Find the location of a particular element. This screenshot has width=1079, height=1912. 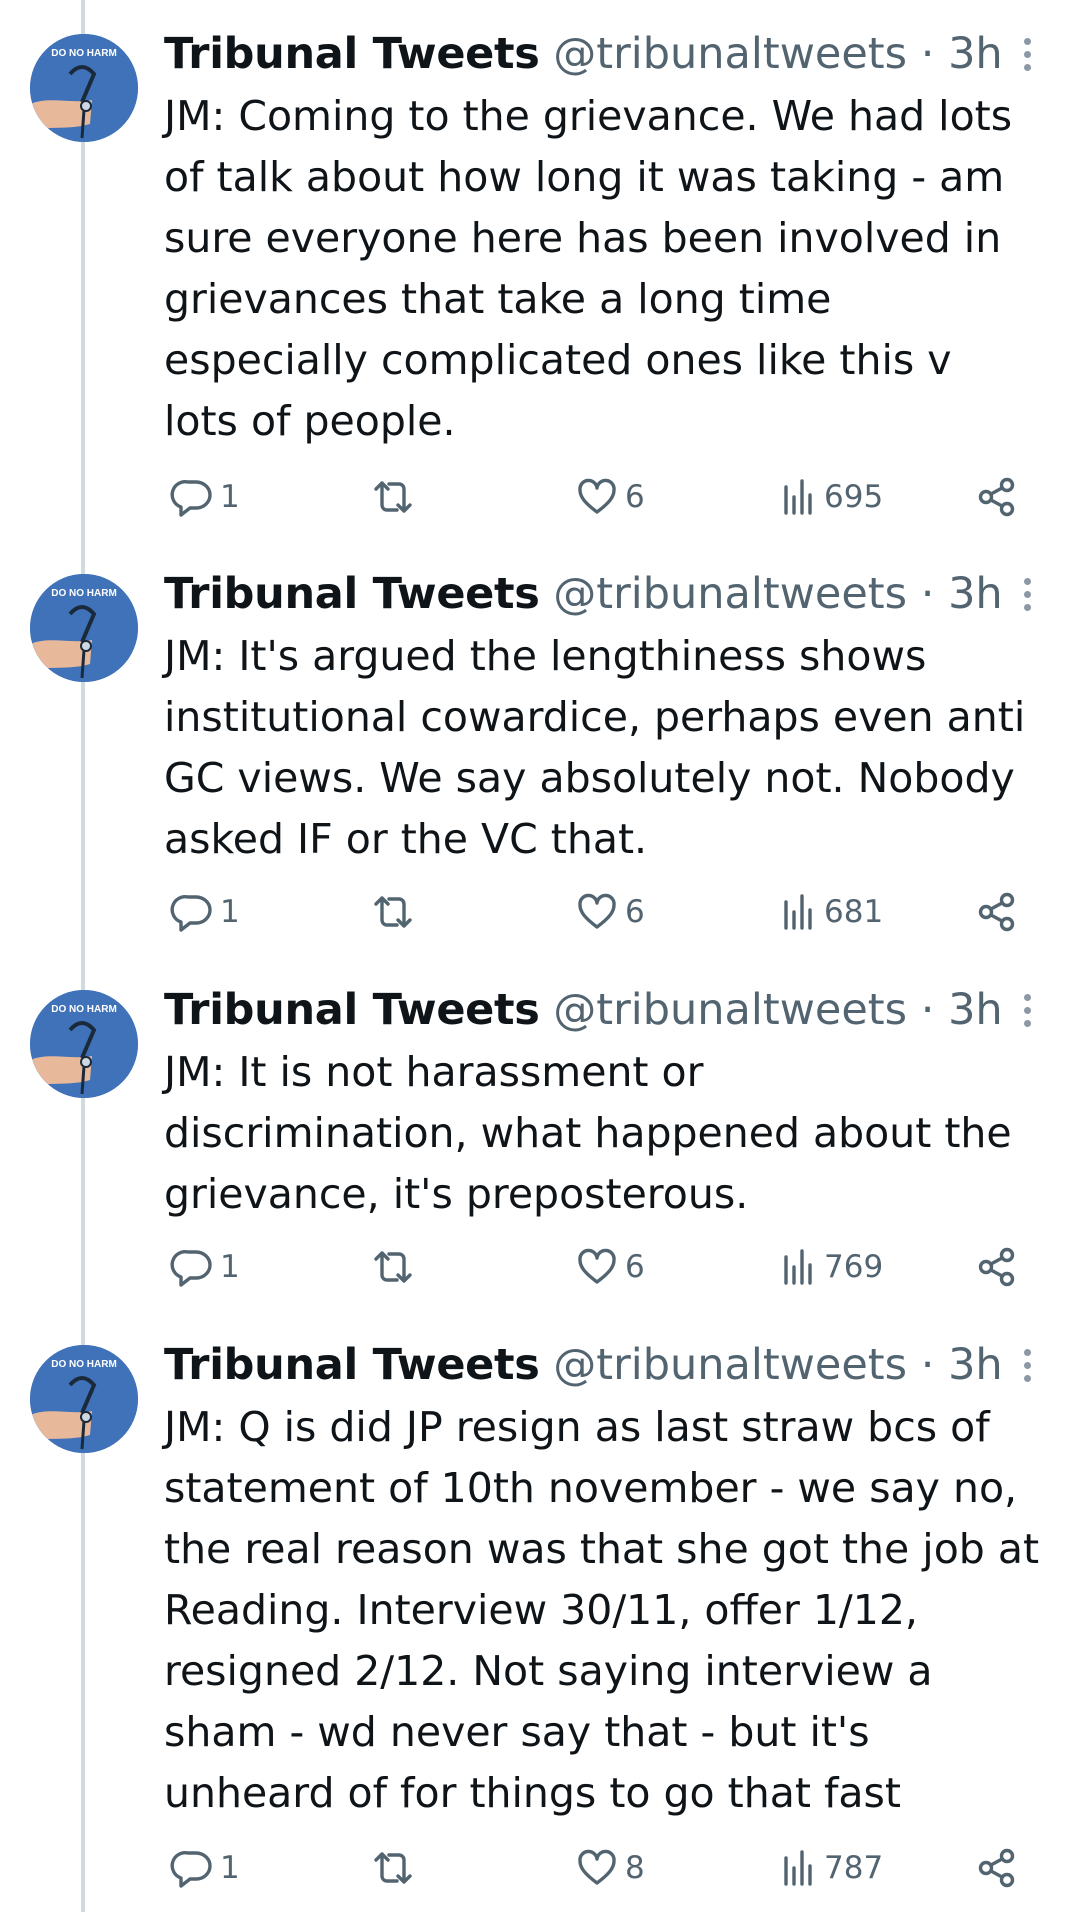

views-button: 787 is located at coordinates (828, 1868).